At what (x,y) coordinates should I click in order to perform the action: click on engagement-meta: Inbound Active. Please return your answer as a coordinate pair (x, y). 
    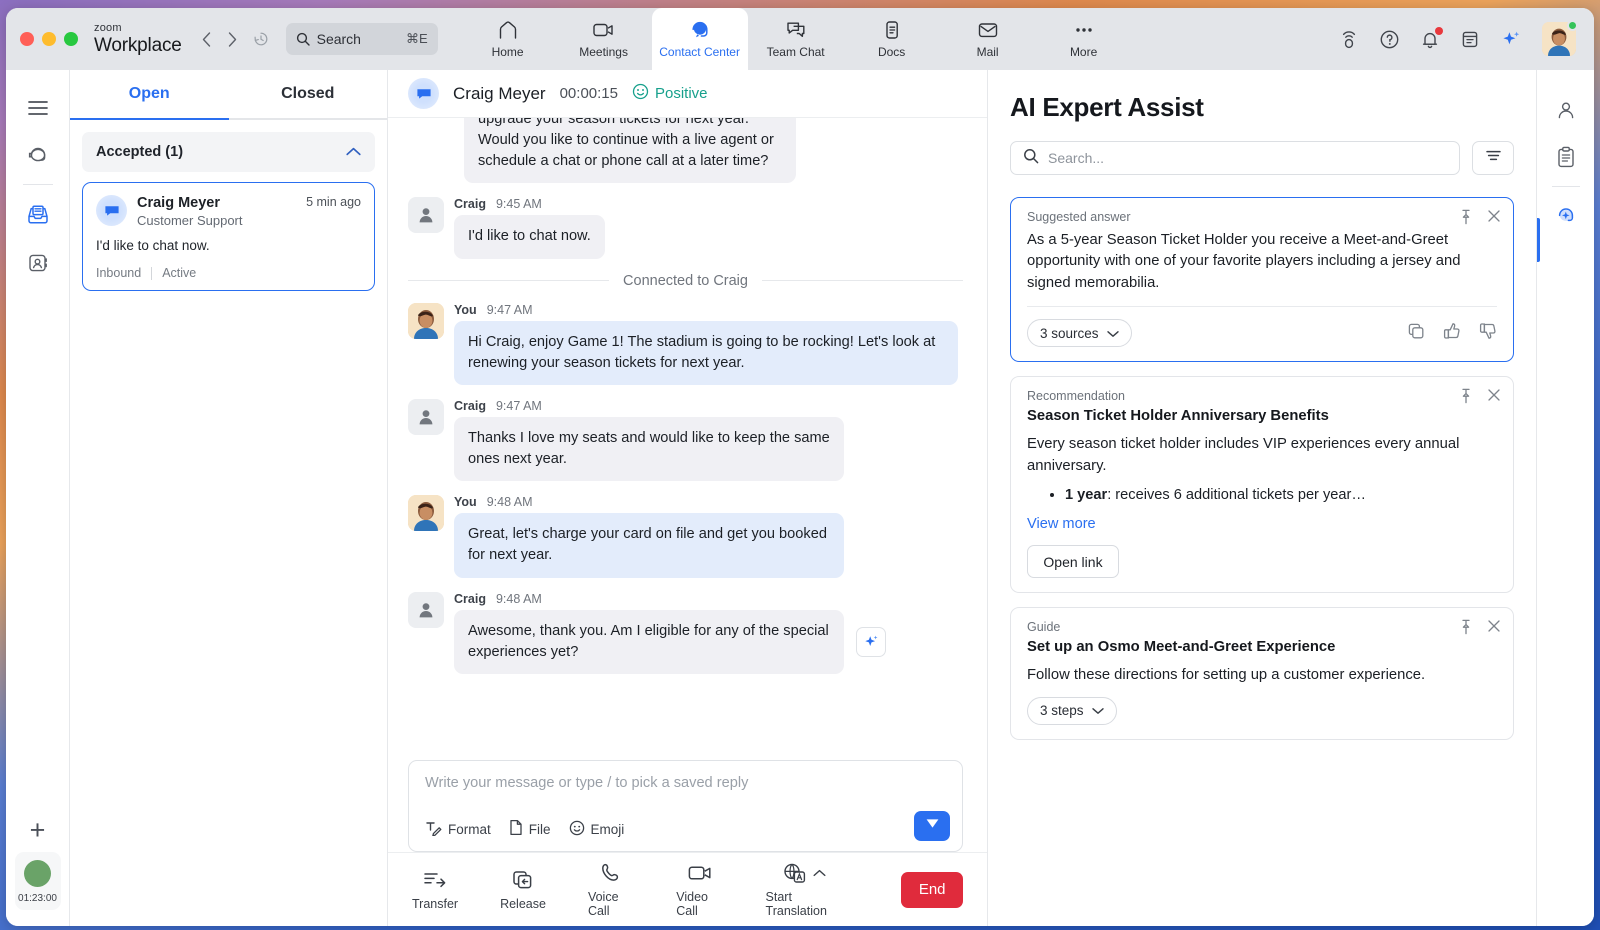
    Looking at the image, I should click on (228, 273).